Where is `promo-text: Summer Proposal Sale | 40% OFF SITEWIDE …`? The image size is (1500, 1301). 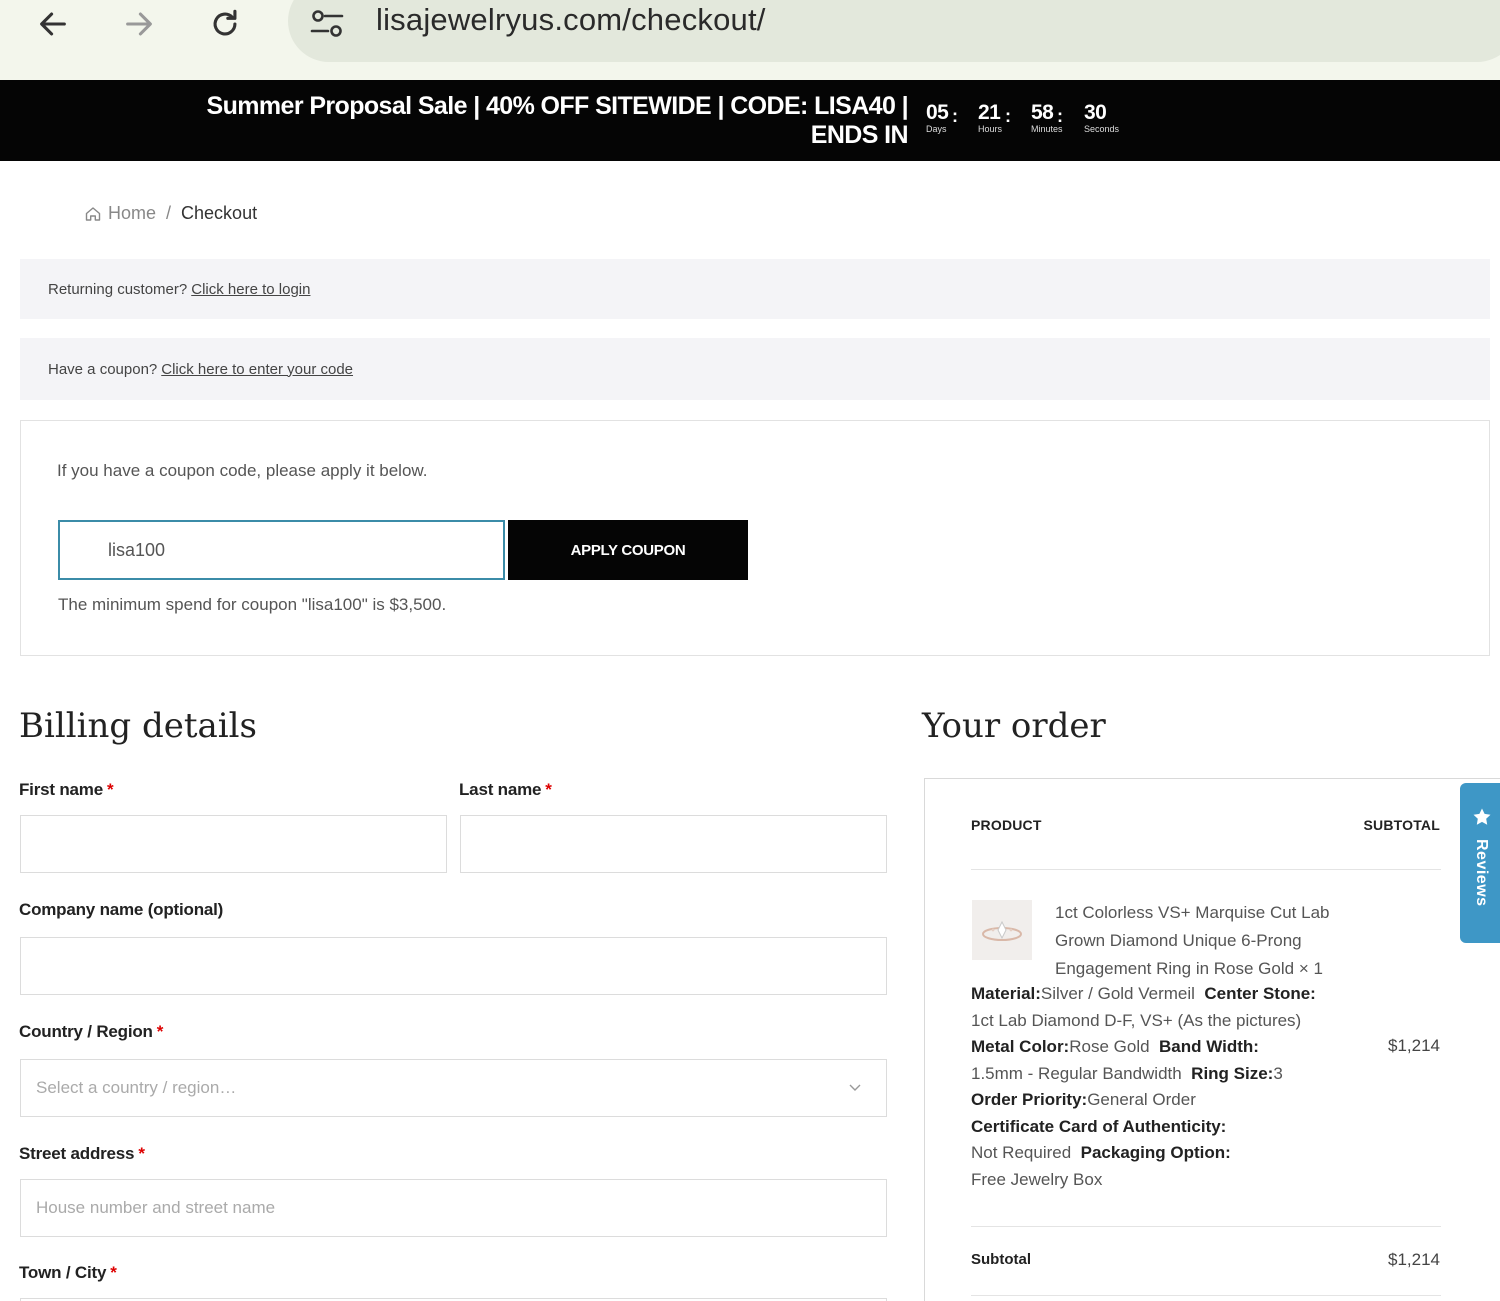
promo-text: Summer Proposal Sale | 40% OFF SITEWIDE … is located at coordinates (557, 121).